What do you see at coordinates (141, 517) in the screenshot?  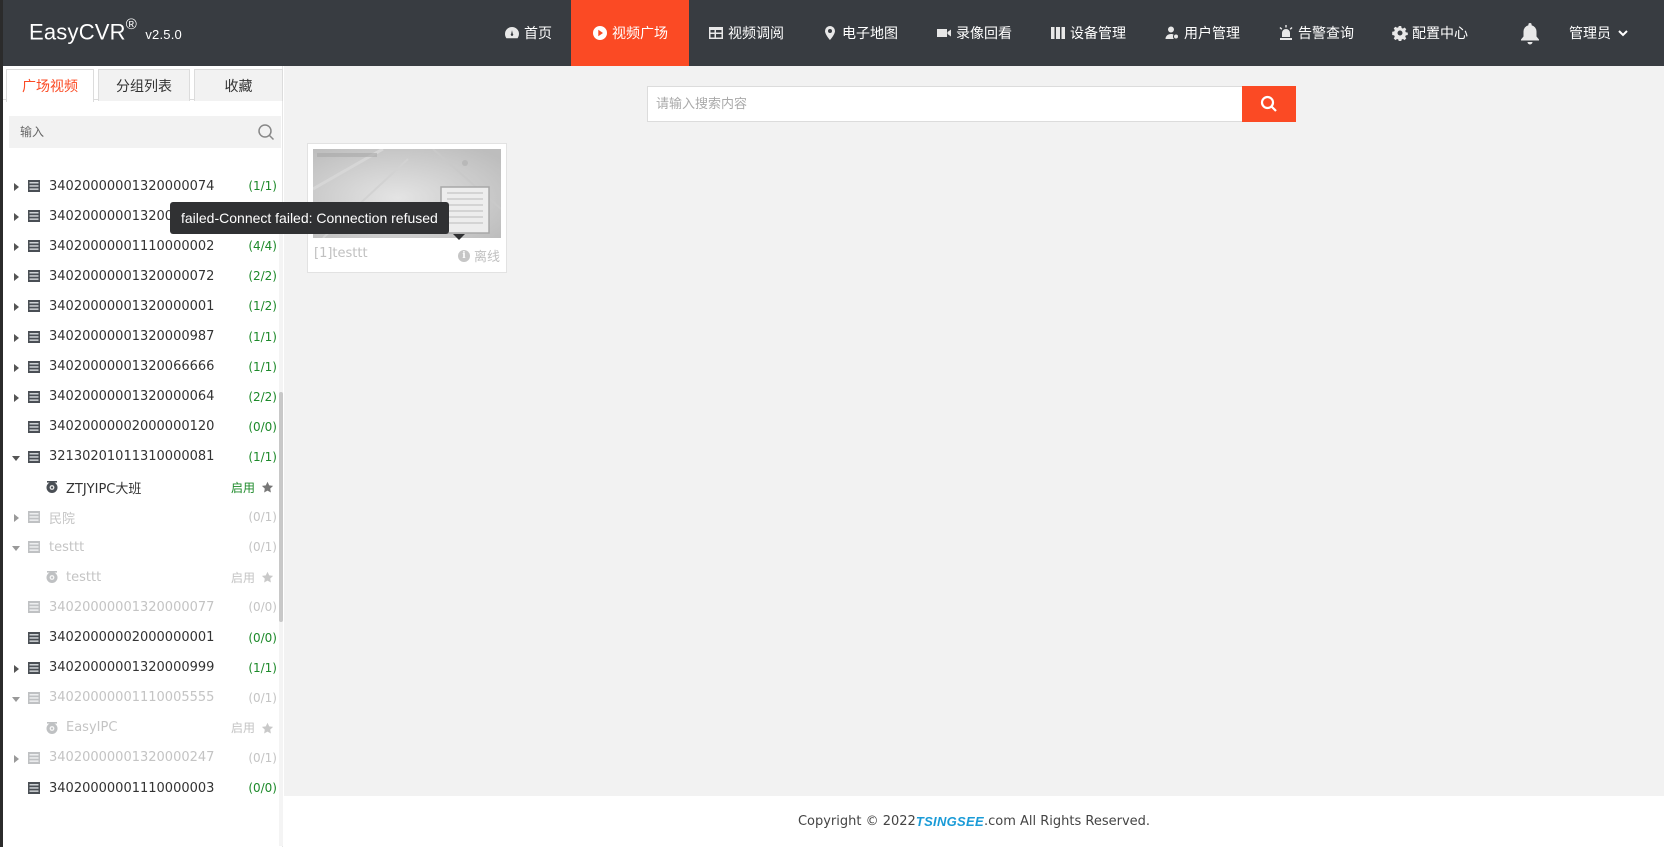 I see `tree-device-item: 民院 (0/1)` at bounding box center [141, 517].